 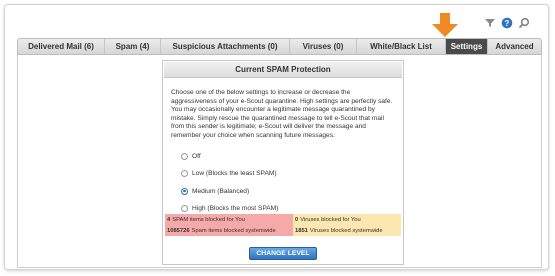 I want to click on pointer-arrow-icon, so click(x=445, y=25).